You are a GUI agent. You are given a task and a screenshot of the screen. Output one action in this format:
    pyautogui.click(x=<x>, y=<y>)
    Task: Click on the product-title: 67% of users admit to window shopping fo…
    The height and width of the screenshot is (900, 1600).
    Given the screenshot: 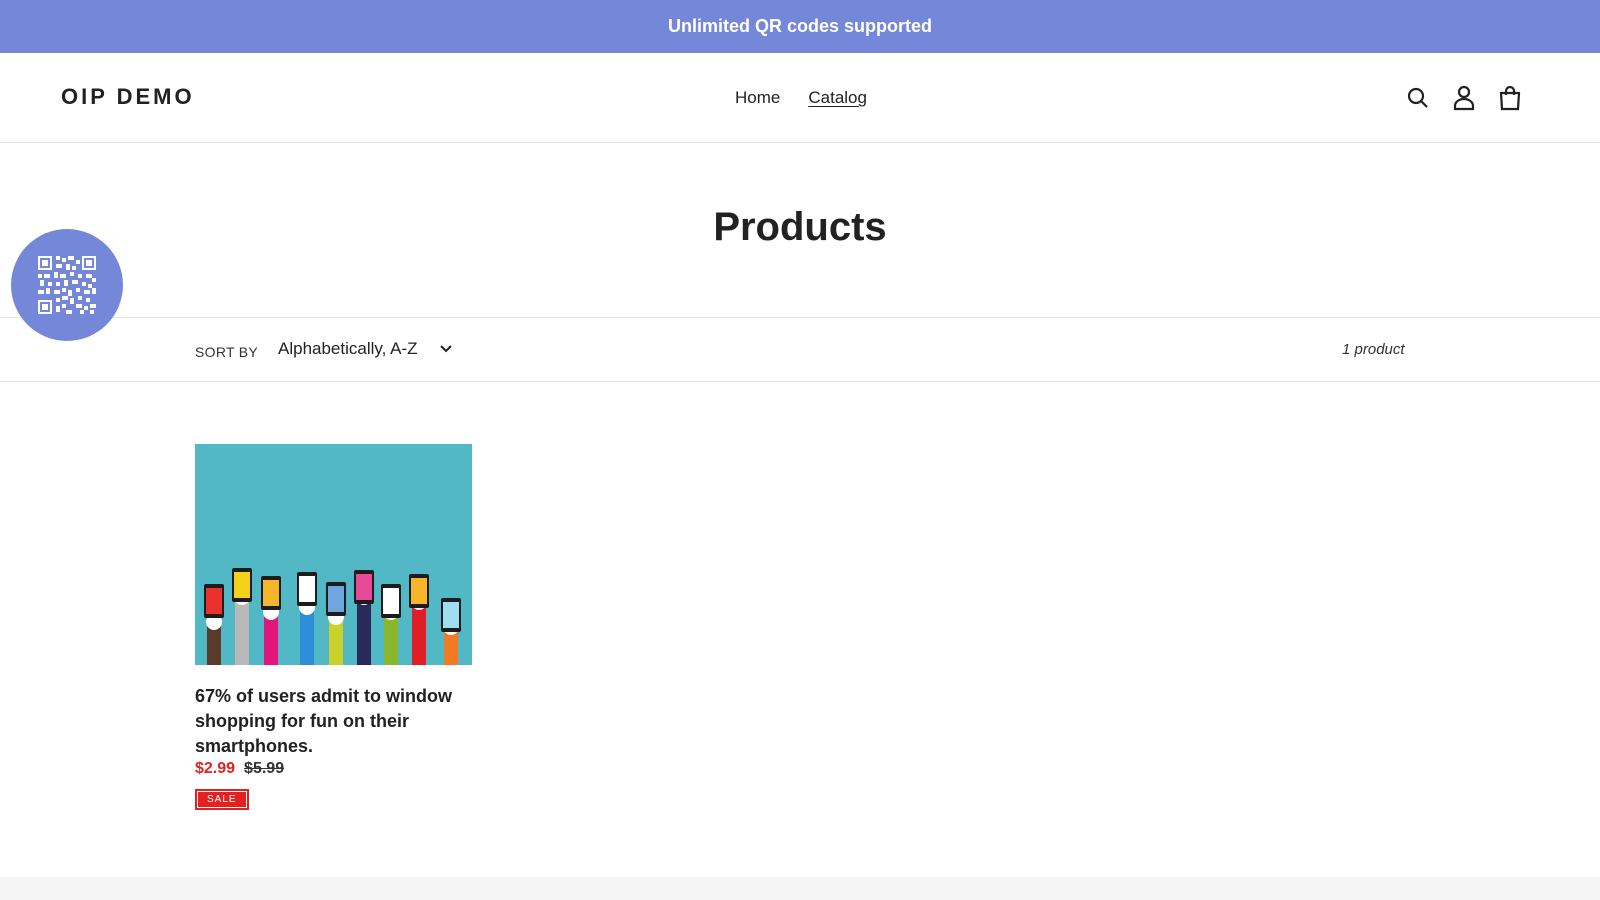 What is the action you would take?
    pyautogui.click(x=333, y=721)
    